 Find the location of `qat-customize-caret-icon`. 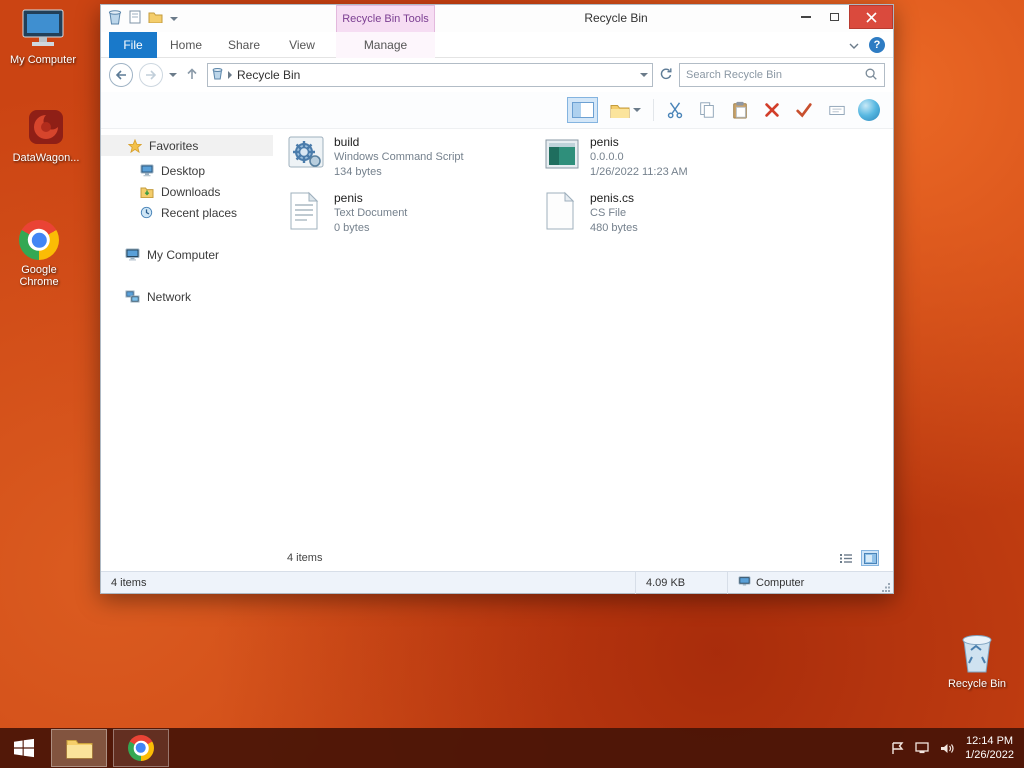

qat-customize-caret-icon is located at coordinates (174, 18).